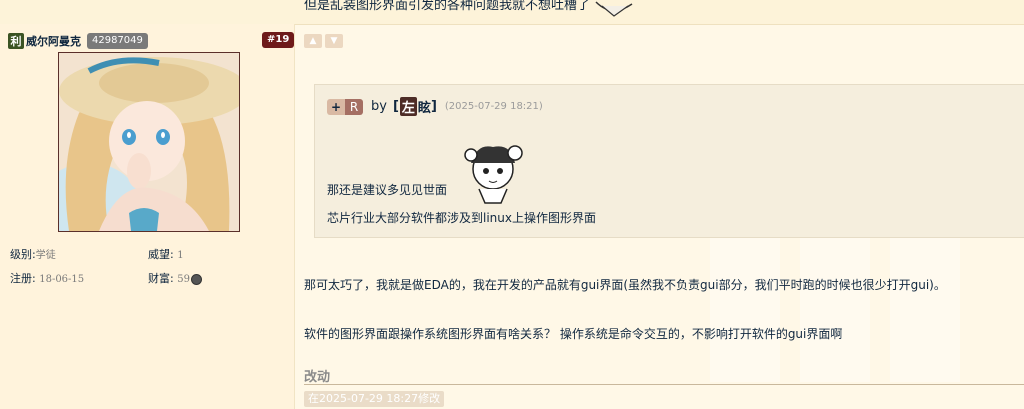 This screenshot has height=409, width=1024. I want to click on user-id-badge: 42987049, so click(117, 41).